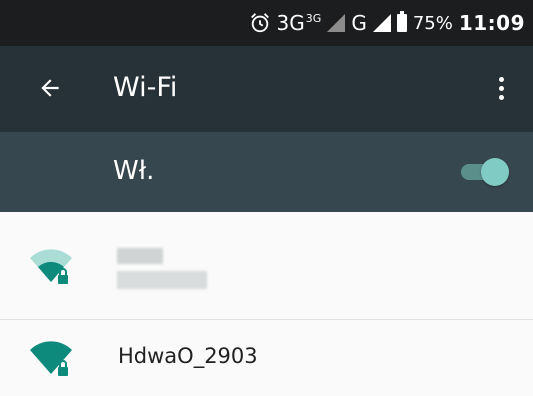 The image size is (533, 396). Describe the element at coordinates (140, 256) in the screenshot. I see `network-name-obscured` at that location.